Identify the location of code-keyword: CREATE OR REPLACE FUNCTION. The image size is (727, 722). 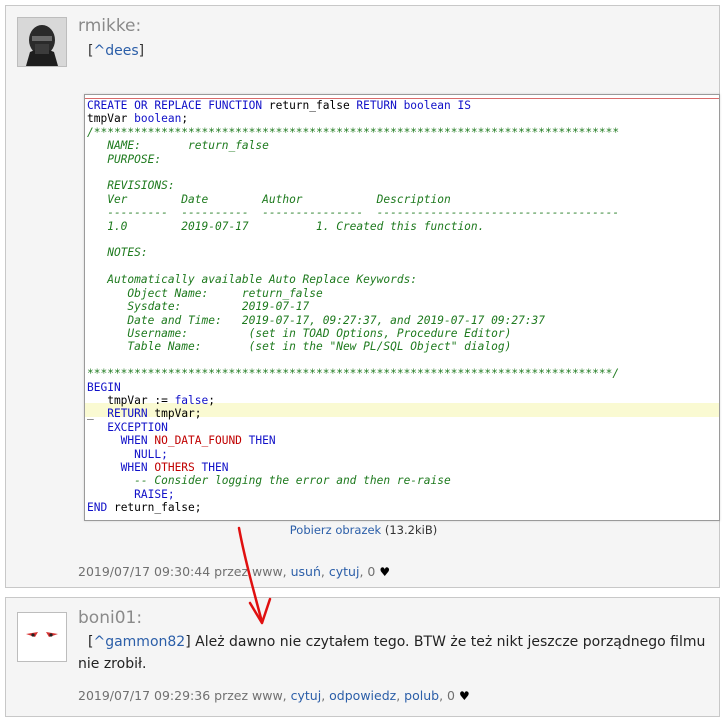
(175, 105).